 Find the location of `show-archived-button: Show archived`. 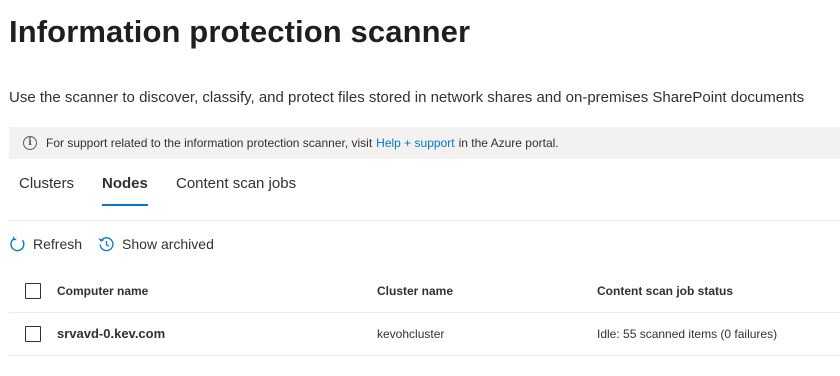

show-archived-button: Show archived is located at coordinates (156, 244).